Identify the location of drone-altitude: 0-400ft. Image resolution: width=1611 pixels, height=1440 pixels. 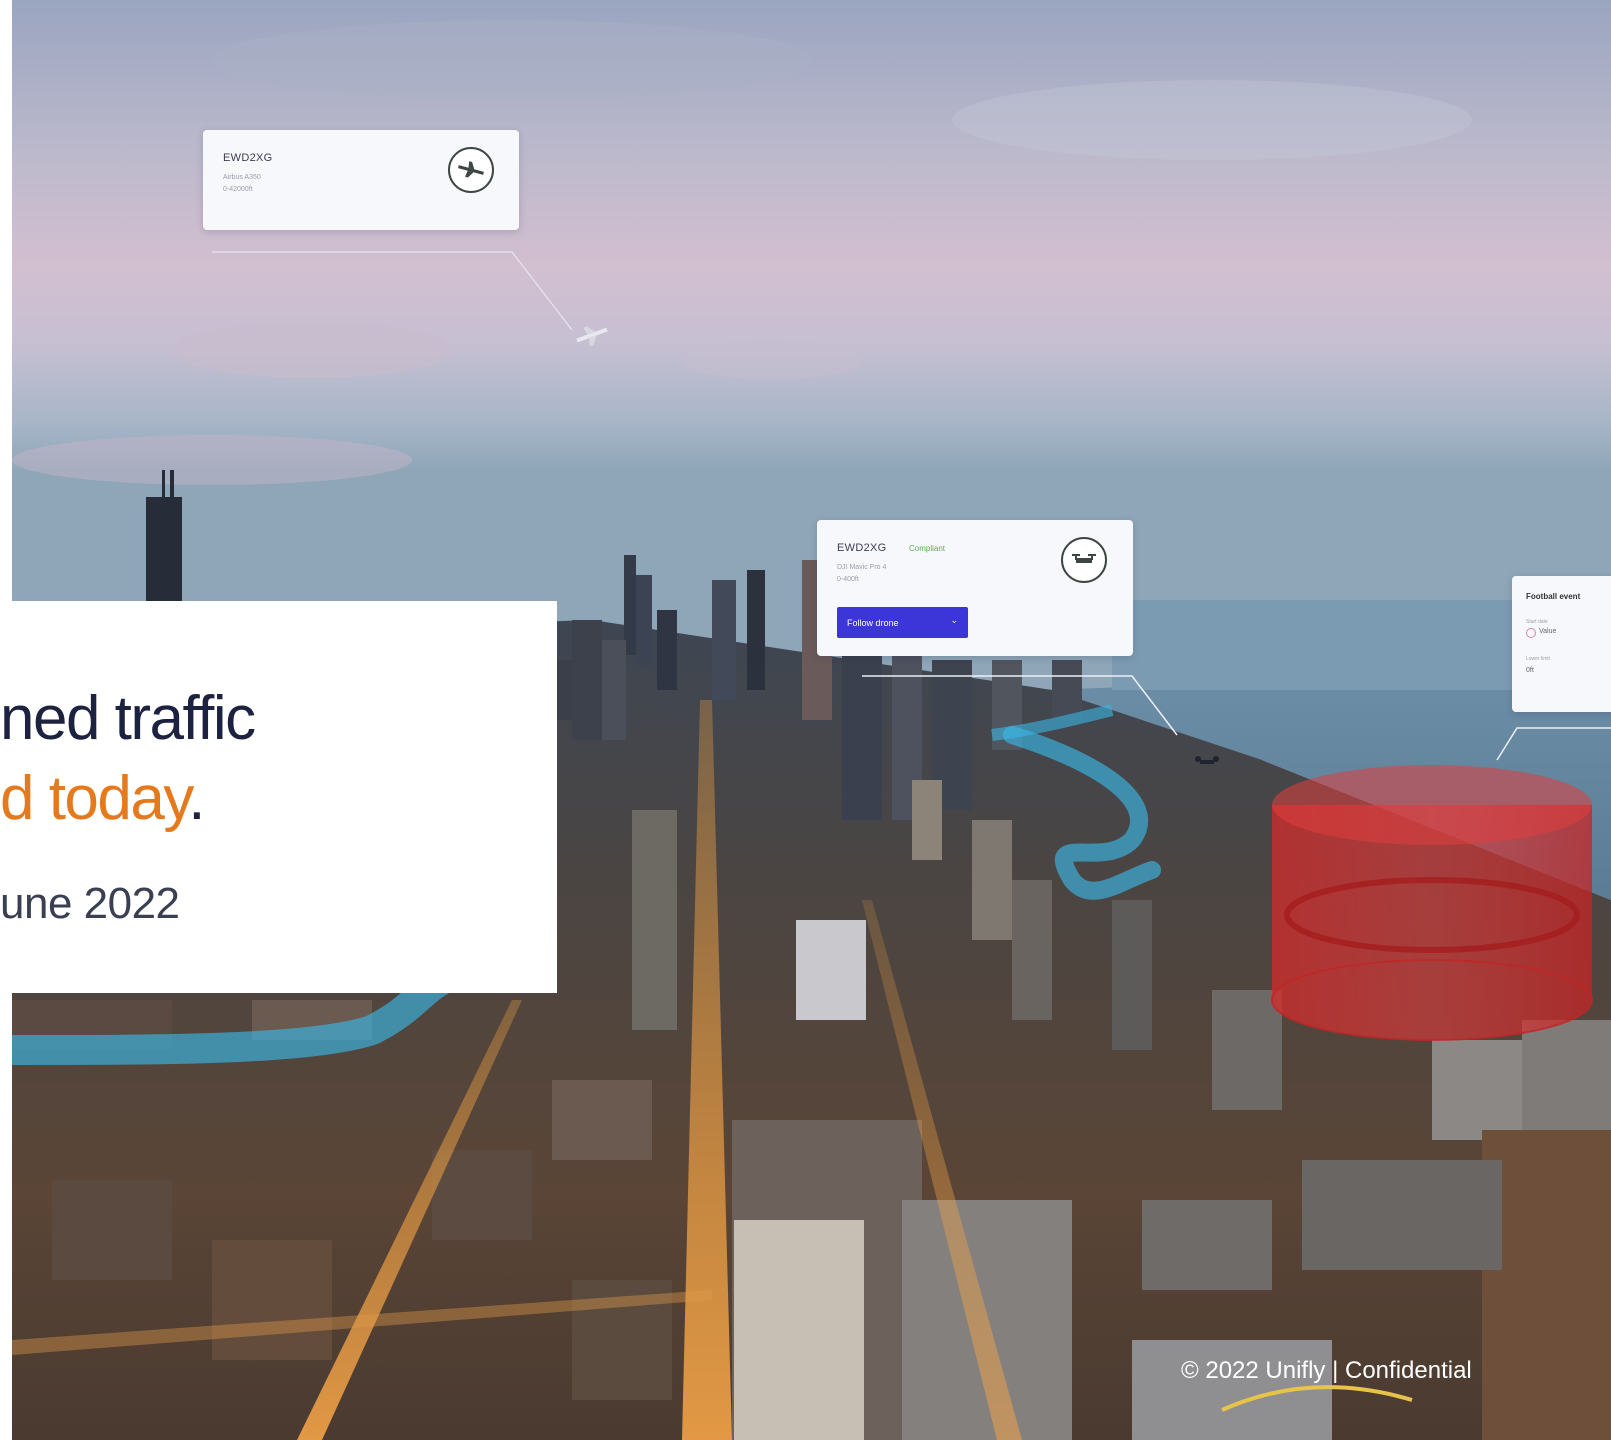
(848, 579).